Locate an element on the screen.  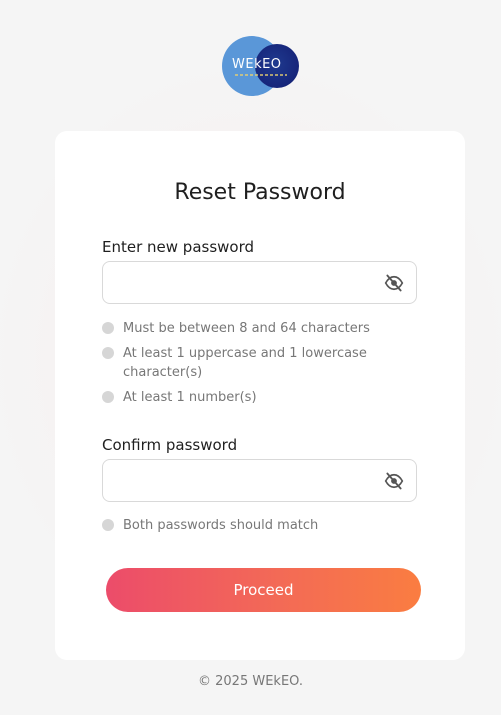
wekeo-logo: WEkEO is located at coordinates (261, 66).